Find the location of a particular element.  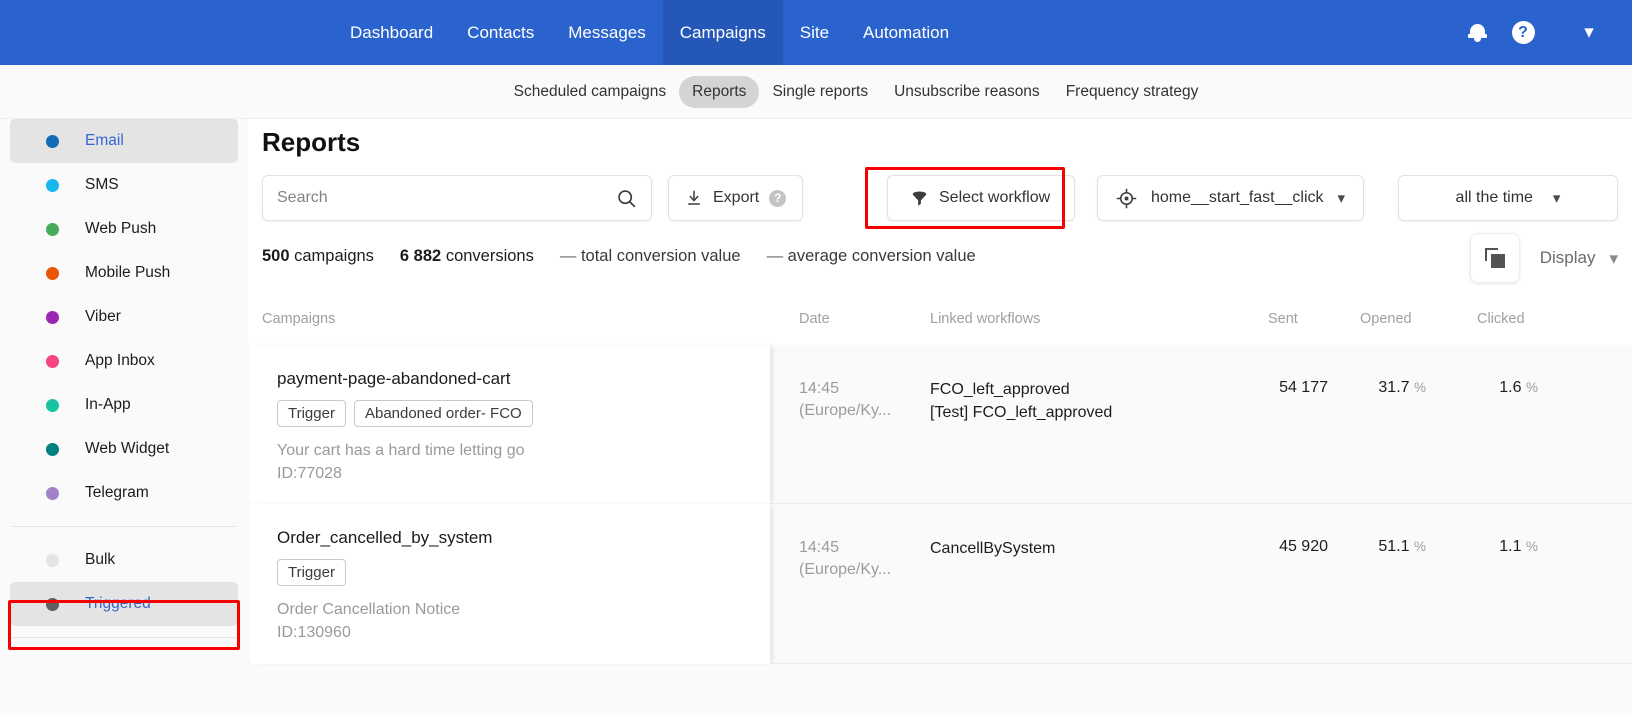

linked-workflow-item: CancellBySystem is located at coordinates (992, 548).